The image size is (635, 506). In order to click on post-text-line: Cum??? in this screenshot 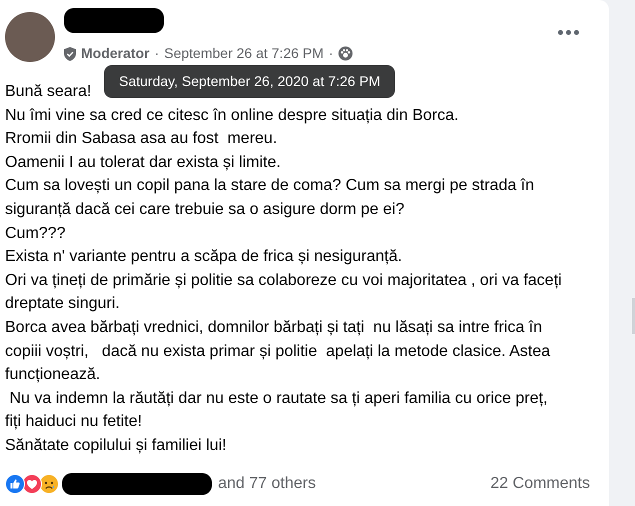, I will do `click(35, 234)`.